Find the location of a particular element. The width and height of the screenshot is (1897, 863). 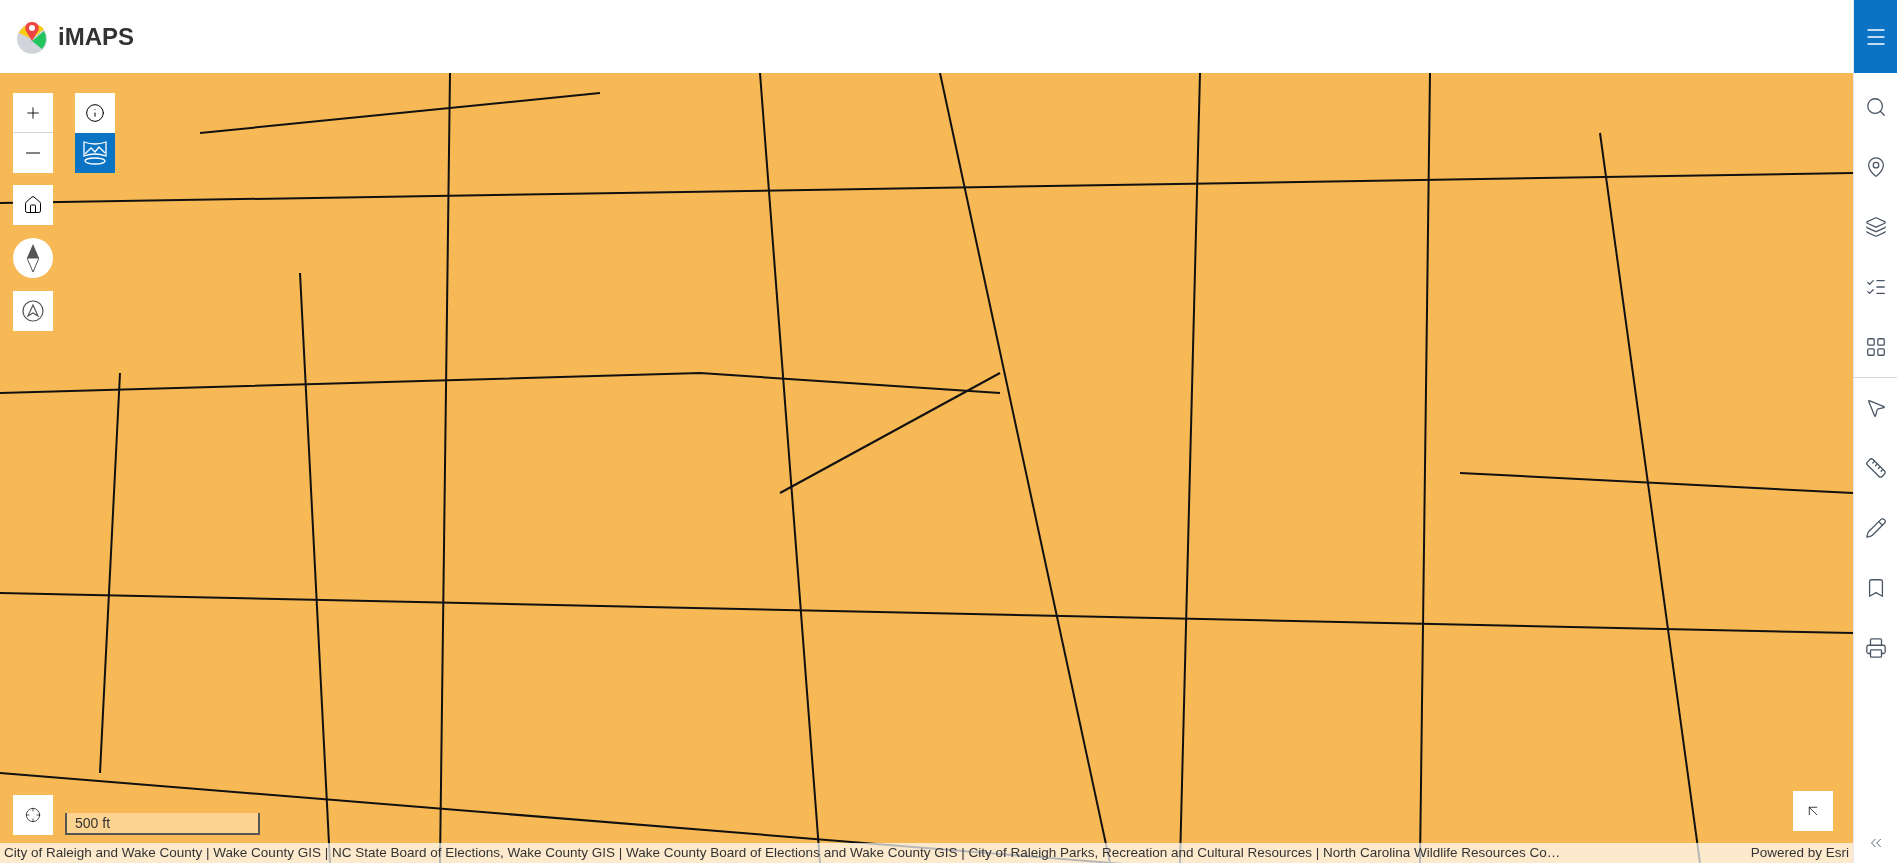

home-button is located at coordinates (33, 205).